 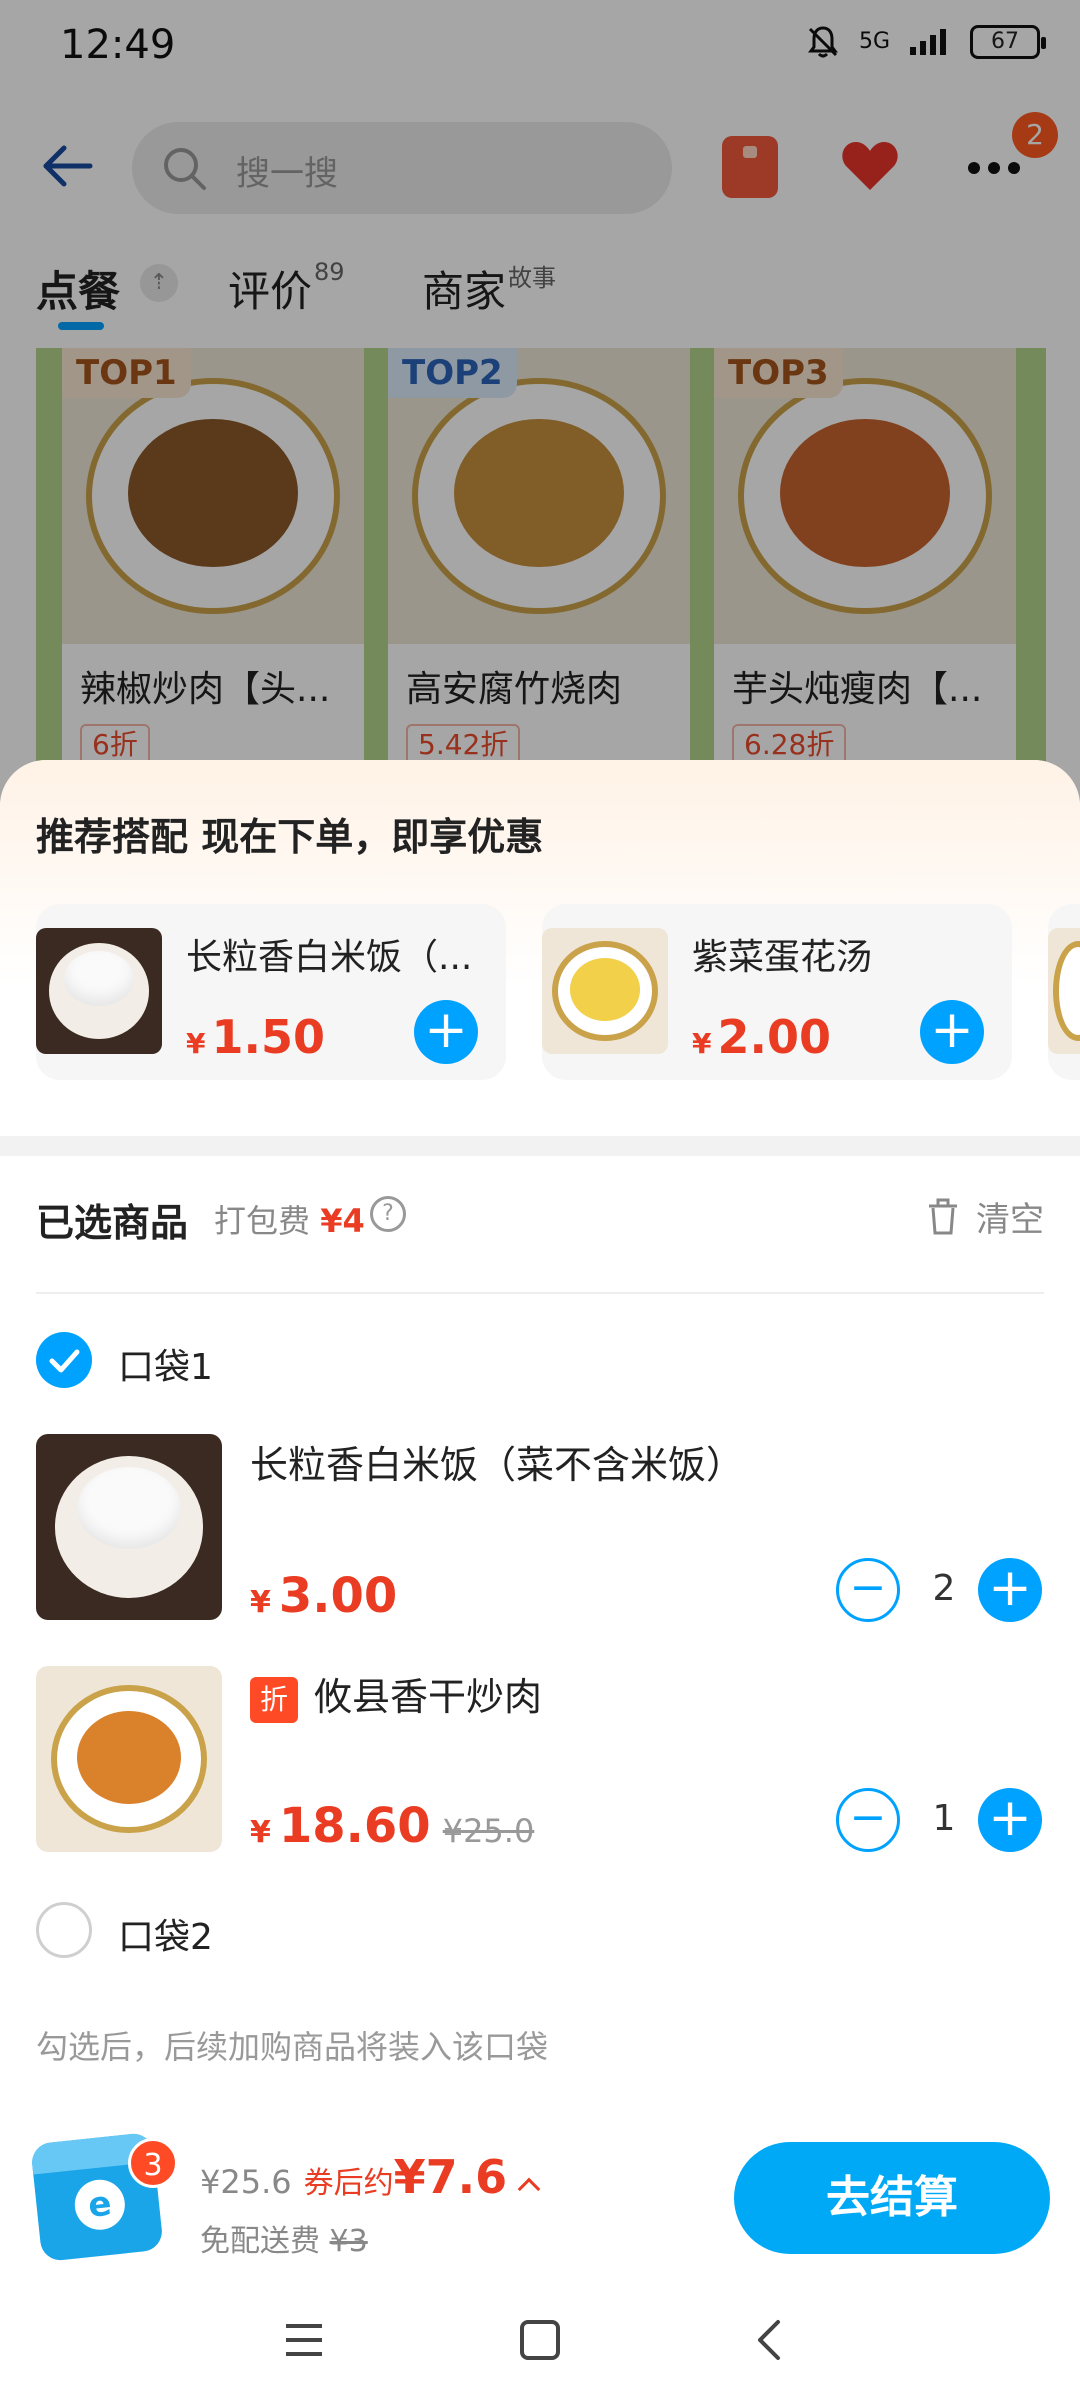 I want to click on cart-item-original-price: ¥25.0, so click(x=488, y=1831).